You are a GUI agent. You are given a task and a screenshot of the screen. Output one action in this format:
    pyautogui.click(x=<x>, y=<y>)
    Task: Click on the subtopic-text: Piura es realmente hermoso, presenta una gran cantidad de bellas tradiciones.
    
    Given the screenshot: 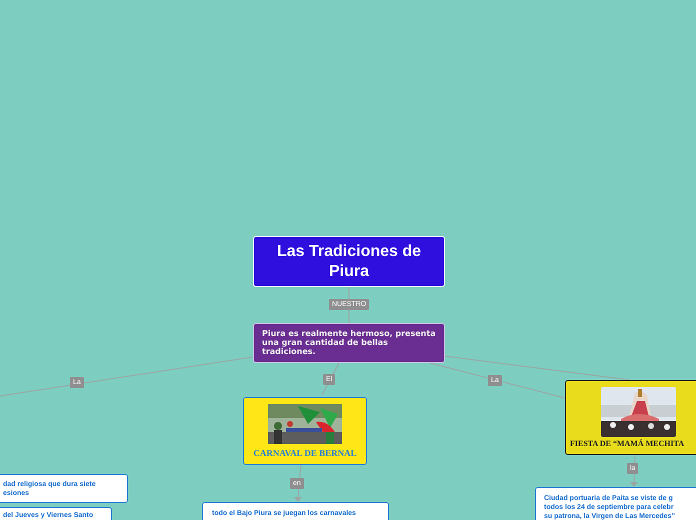 What is the action you would take?
    pyautogui.click(x=349, y=342)
    